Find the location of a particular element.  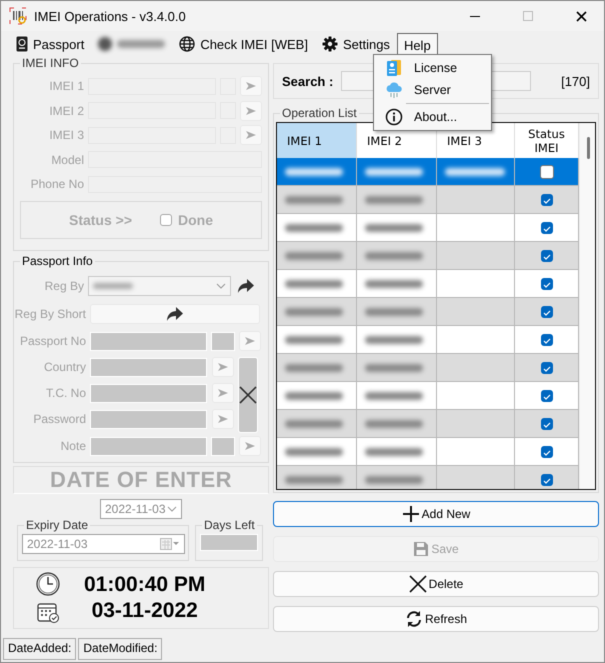

status-bar-field: DateAdded: is located at coordinates (39, 649).